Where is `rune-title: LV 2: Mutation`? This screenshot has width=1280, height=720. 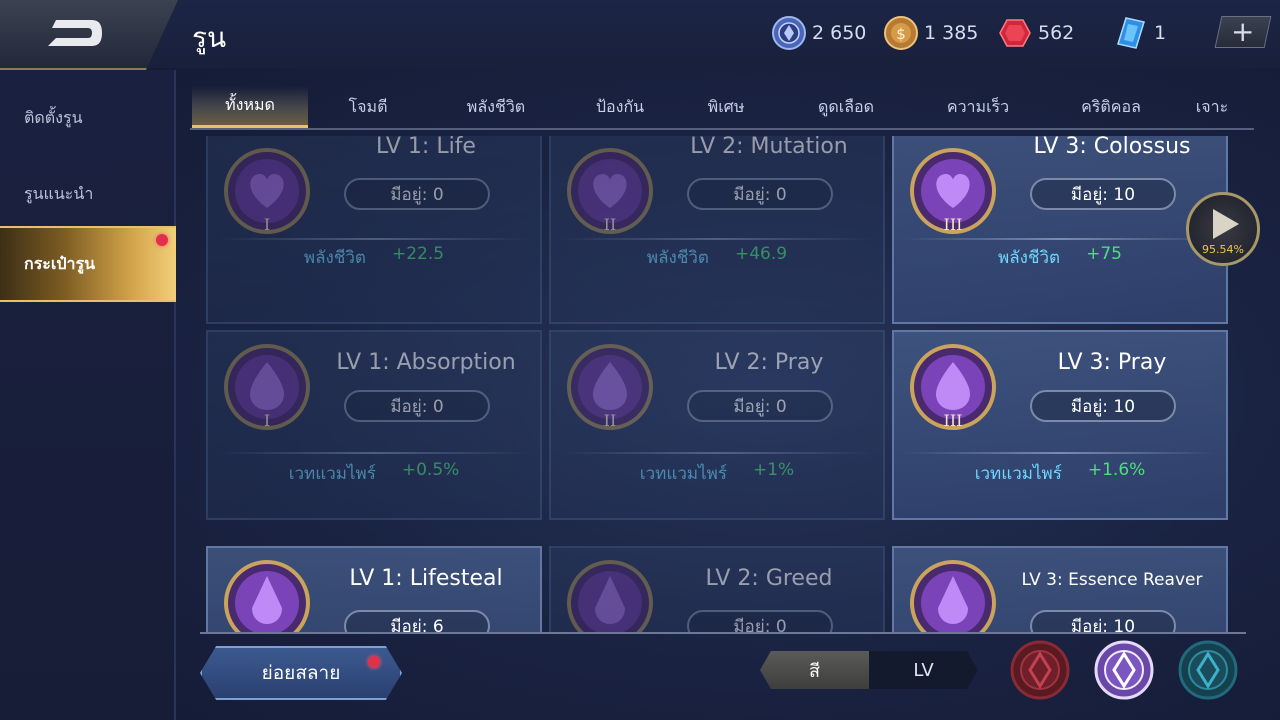 rune-title: LV 2: Mutation is located at coordinates (769, 147).